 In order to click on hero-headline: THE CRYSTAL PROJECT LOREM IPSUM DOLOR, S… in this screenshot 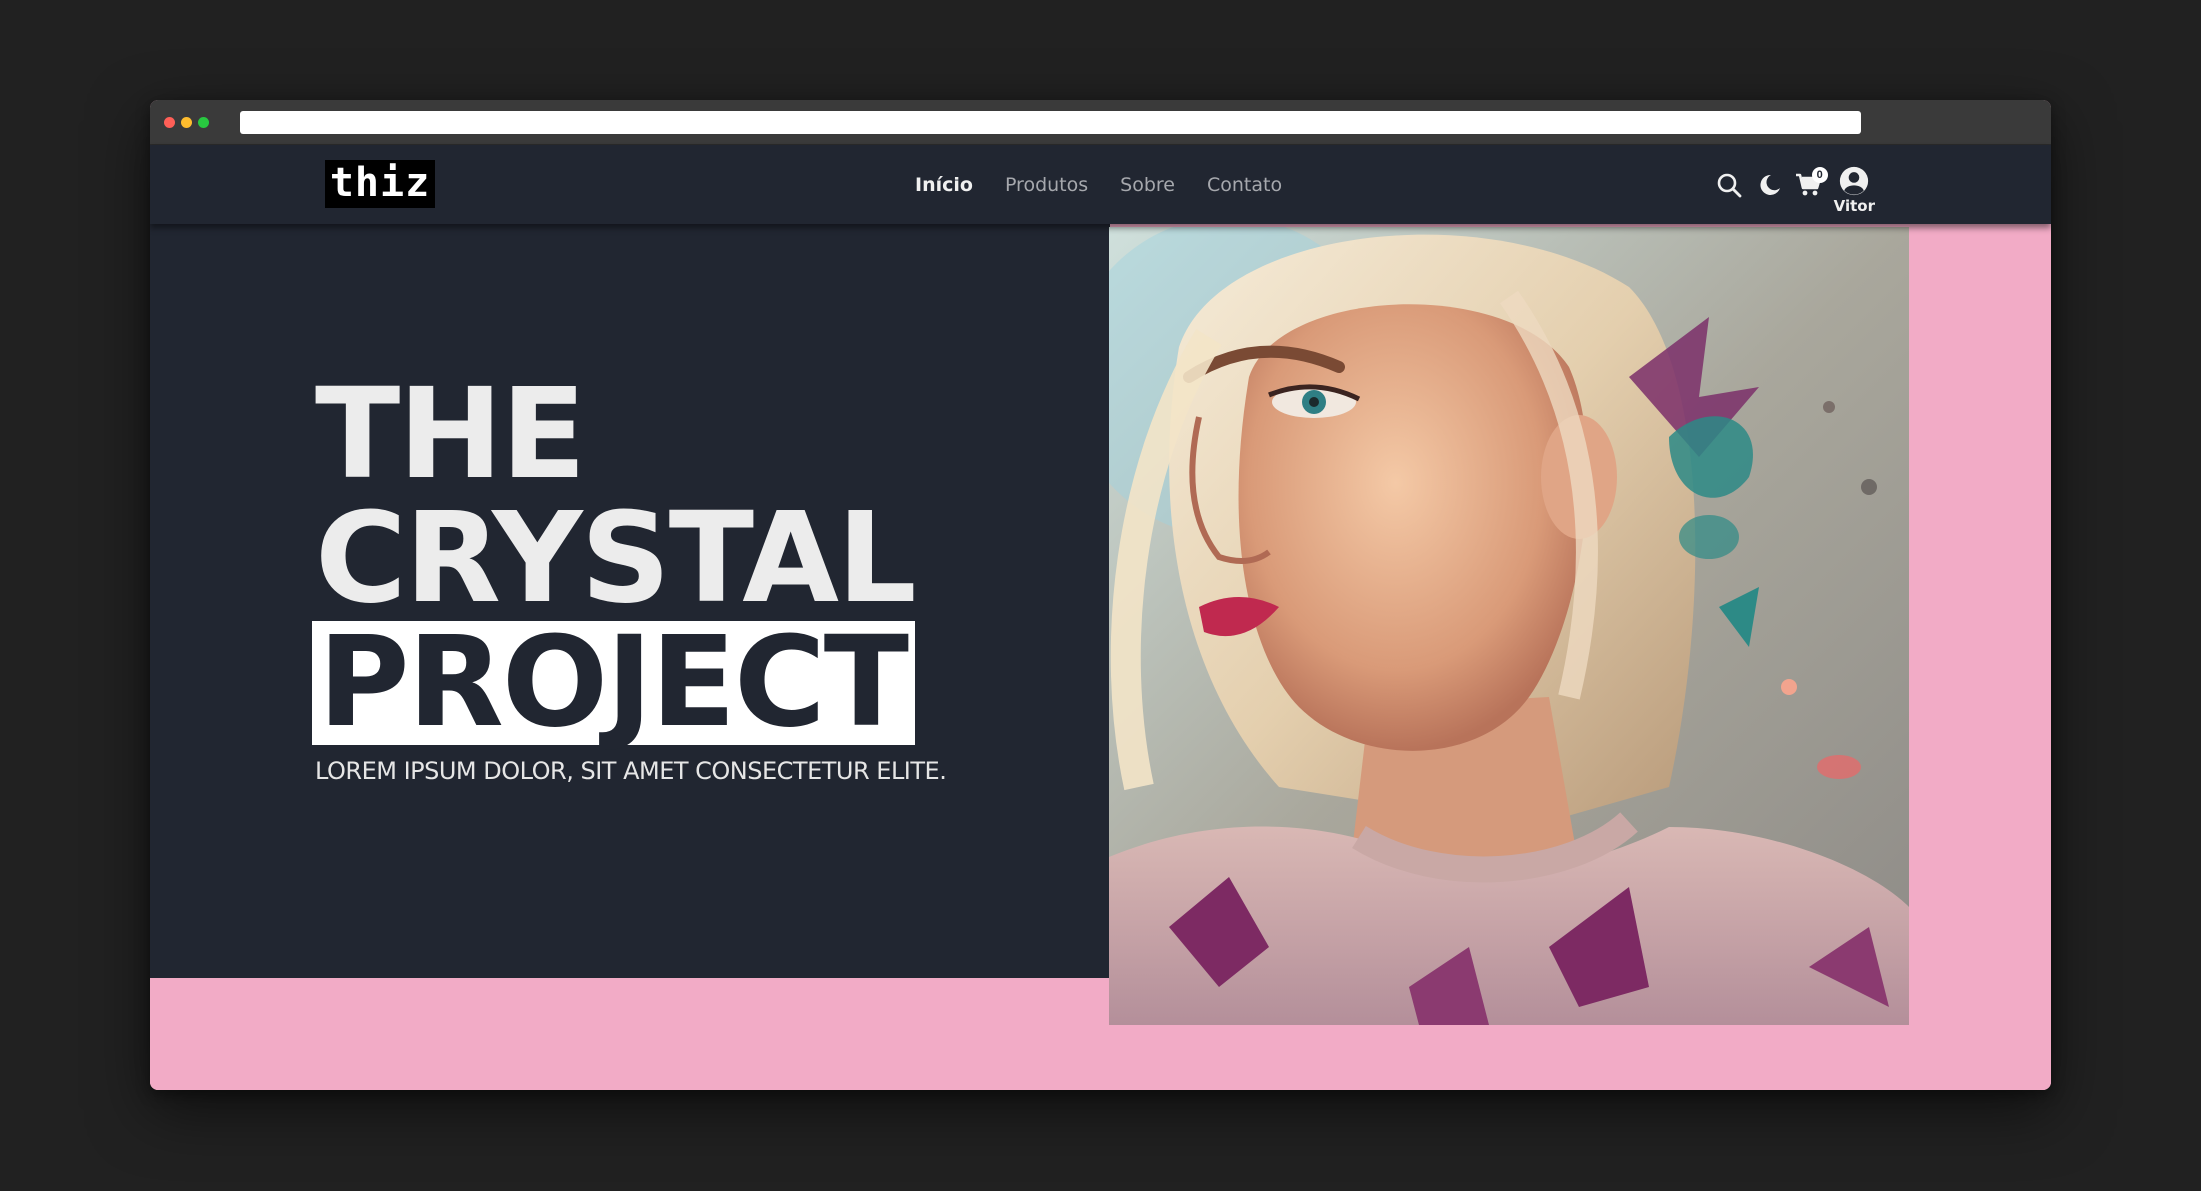, I will do `click(629, 573)`.